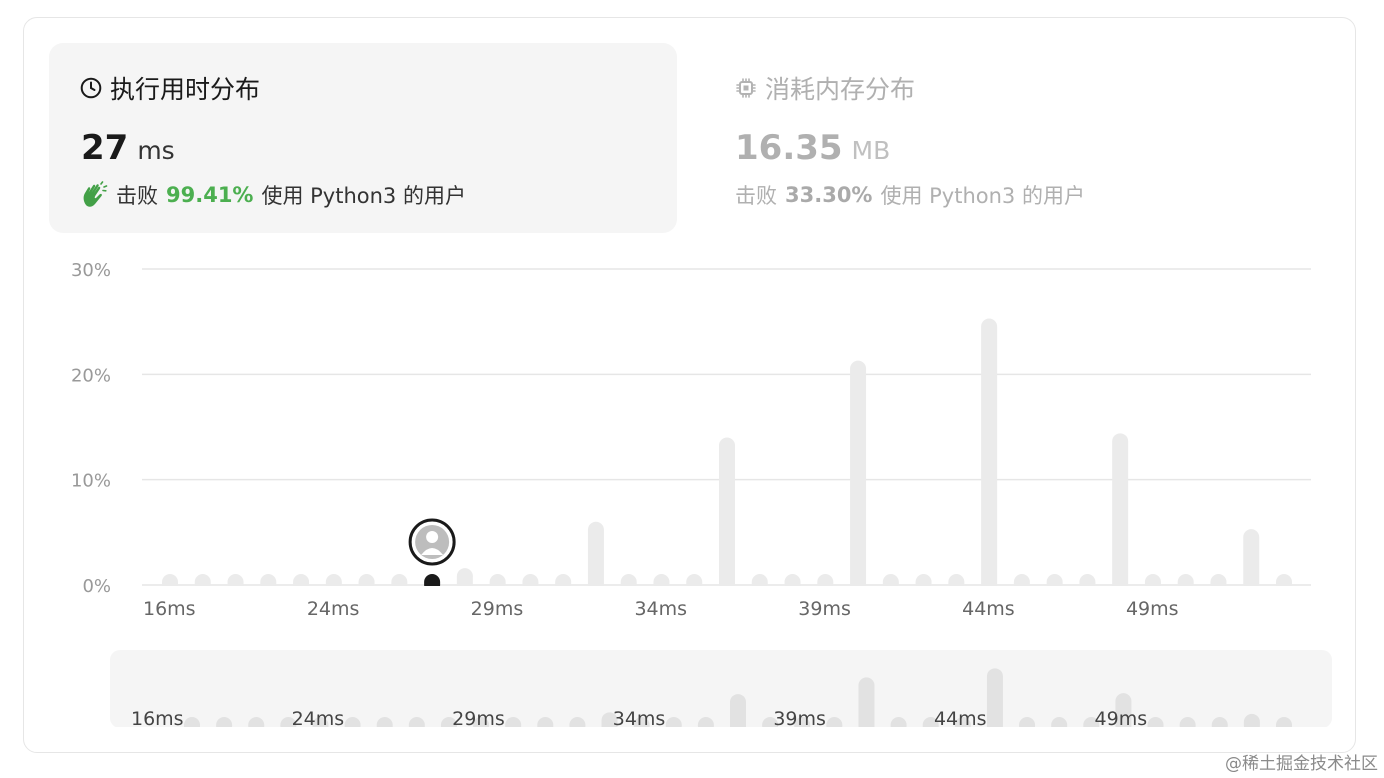 The width and height of the screenshot is (1384, 778). What do you see at coordinates (96, 586) in the screenshot?
I see `y-tick-label: 0%` at bounding box center [96, 586].